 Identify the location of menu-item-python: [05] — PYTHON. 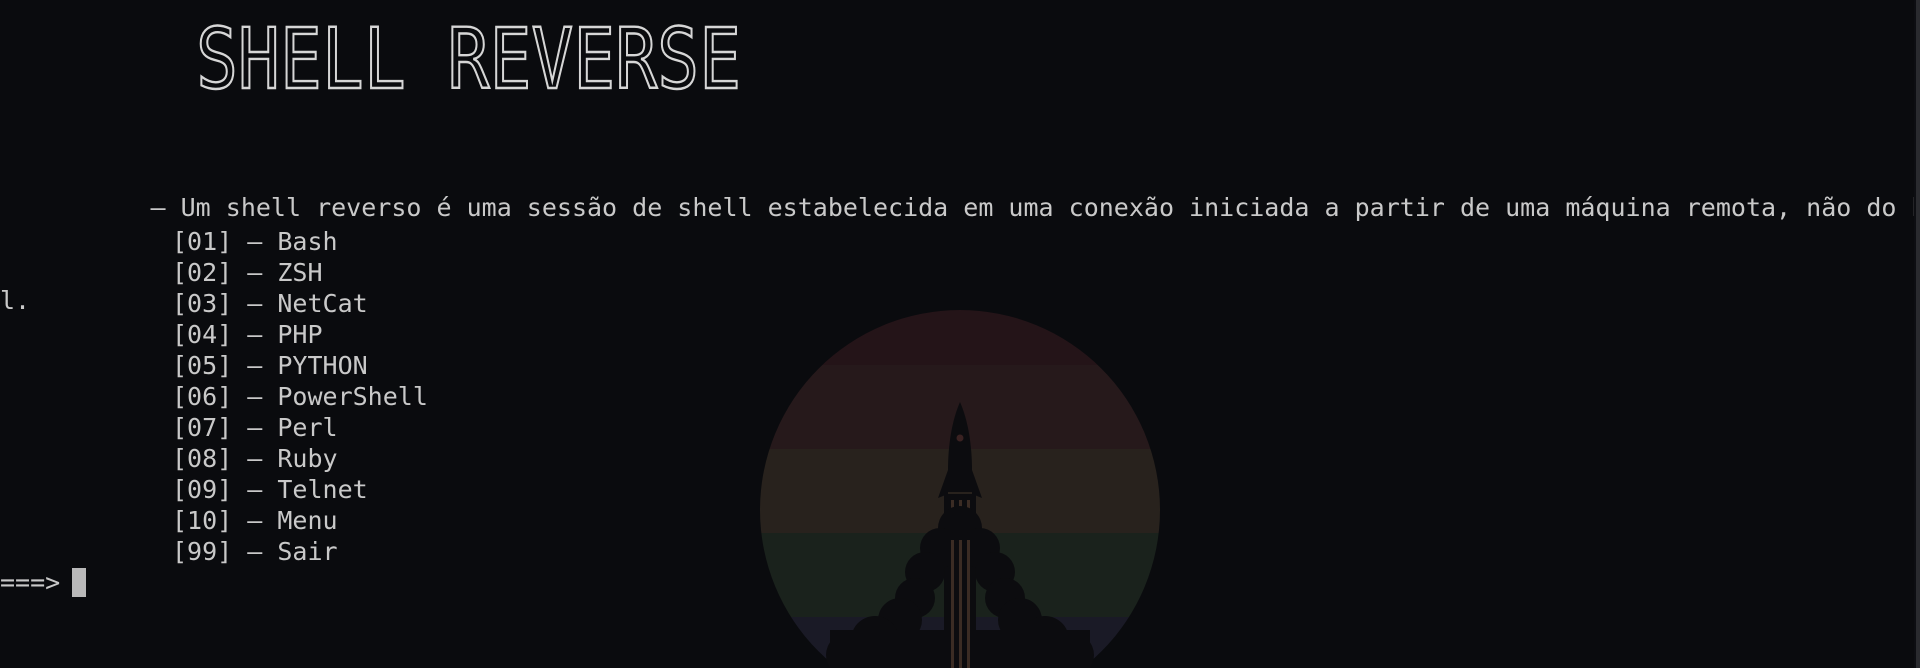
(300, 365).